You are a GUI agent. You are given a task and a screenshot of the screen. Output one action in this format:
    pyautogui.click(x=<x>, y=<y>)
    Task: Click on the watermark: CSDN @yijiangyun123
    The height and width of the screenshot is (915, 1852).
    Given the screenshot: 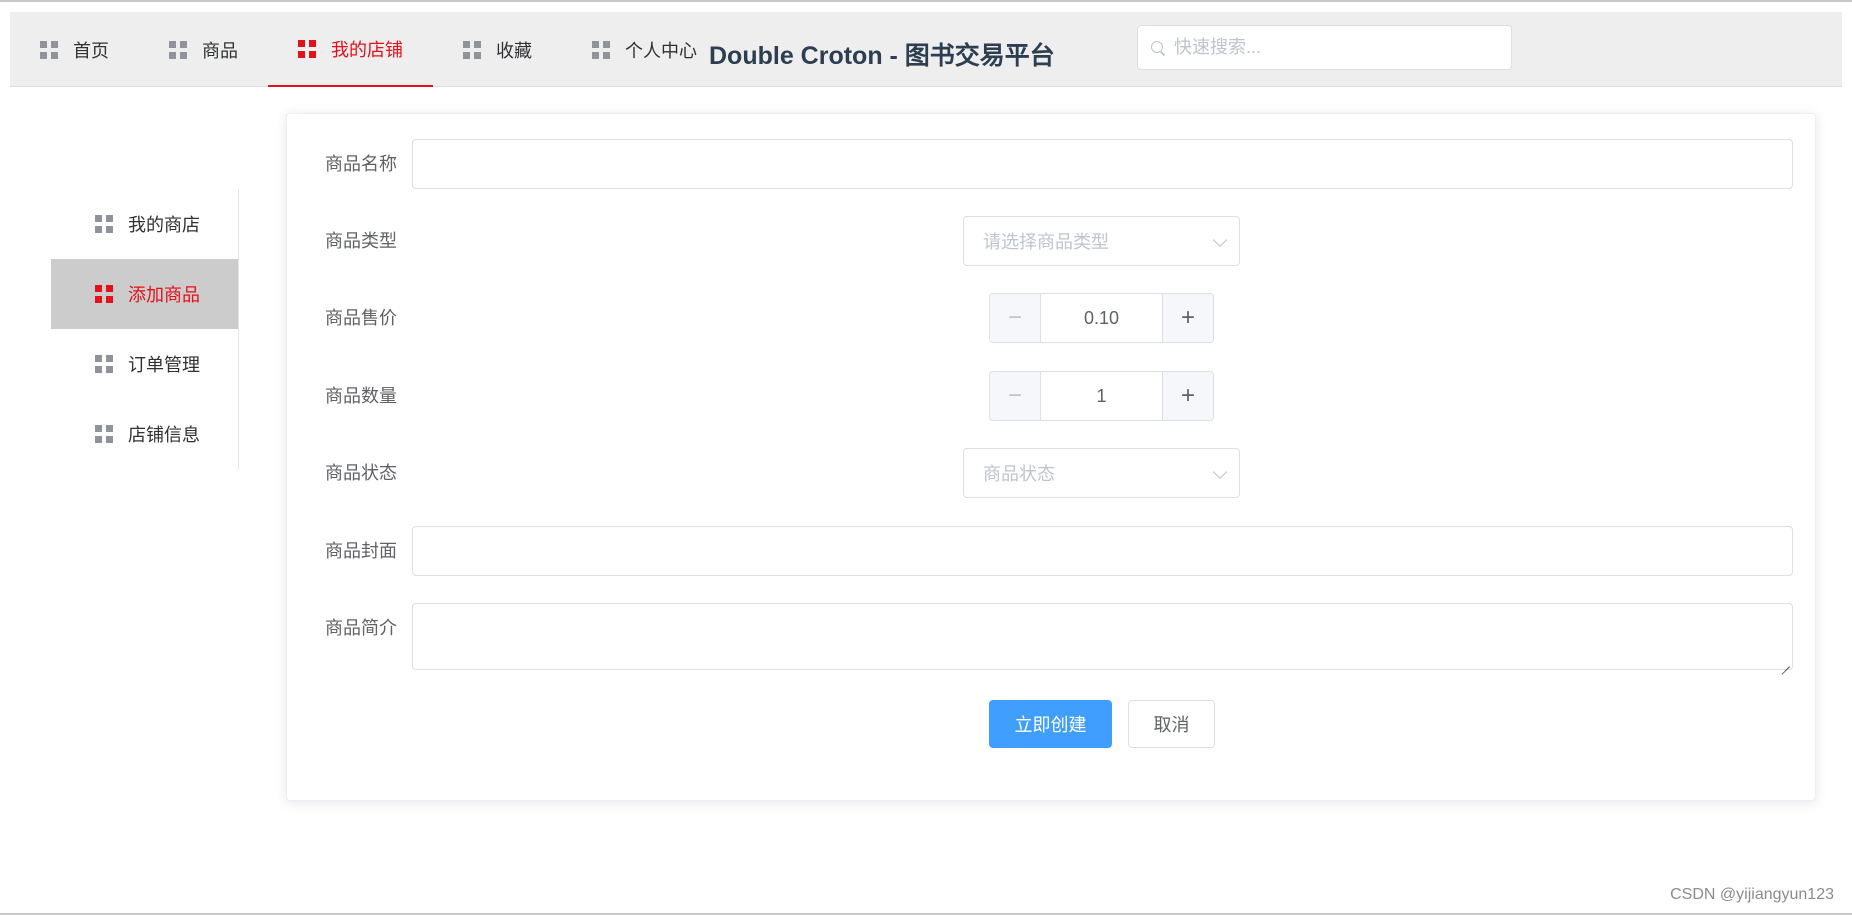 What is the action you would take?
    pyautogui.click(x=1752, y=894)
    